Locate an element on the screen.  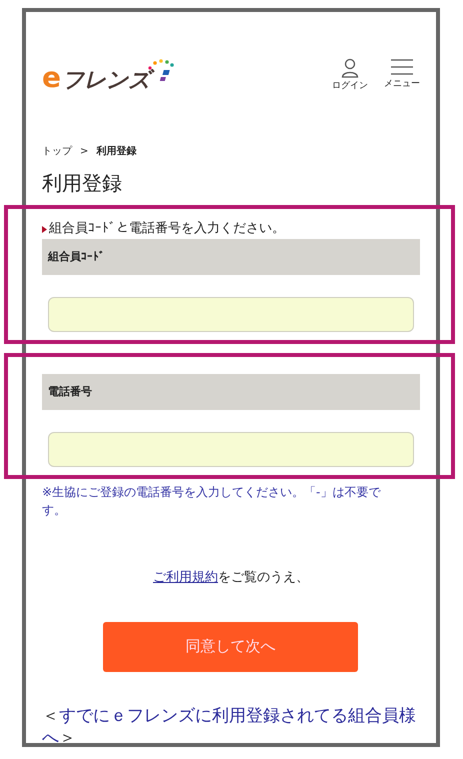
user-icon is located at coordinates (350, 68).